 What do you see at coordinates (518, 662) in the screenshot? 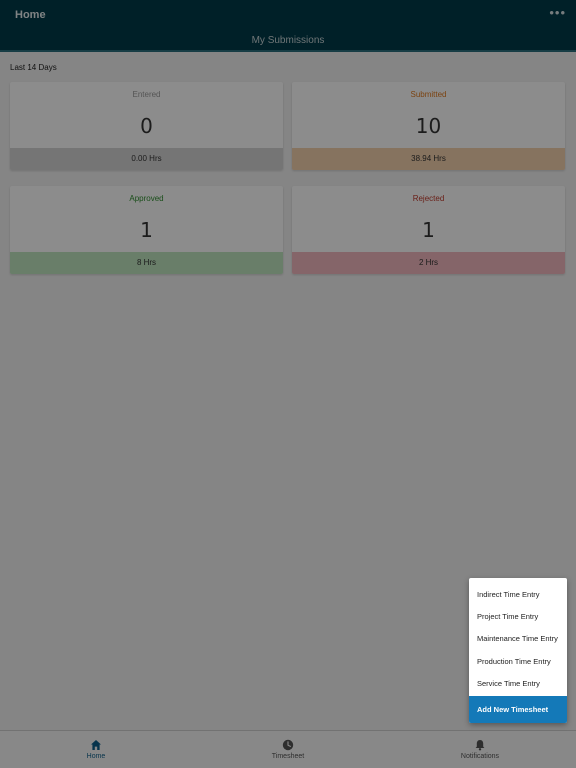
I see `menu-item-production-time-entry: Production Time Entry` at bounding box center [518, 662].